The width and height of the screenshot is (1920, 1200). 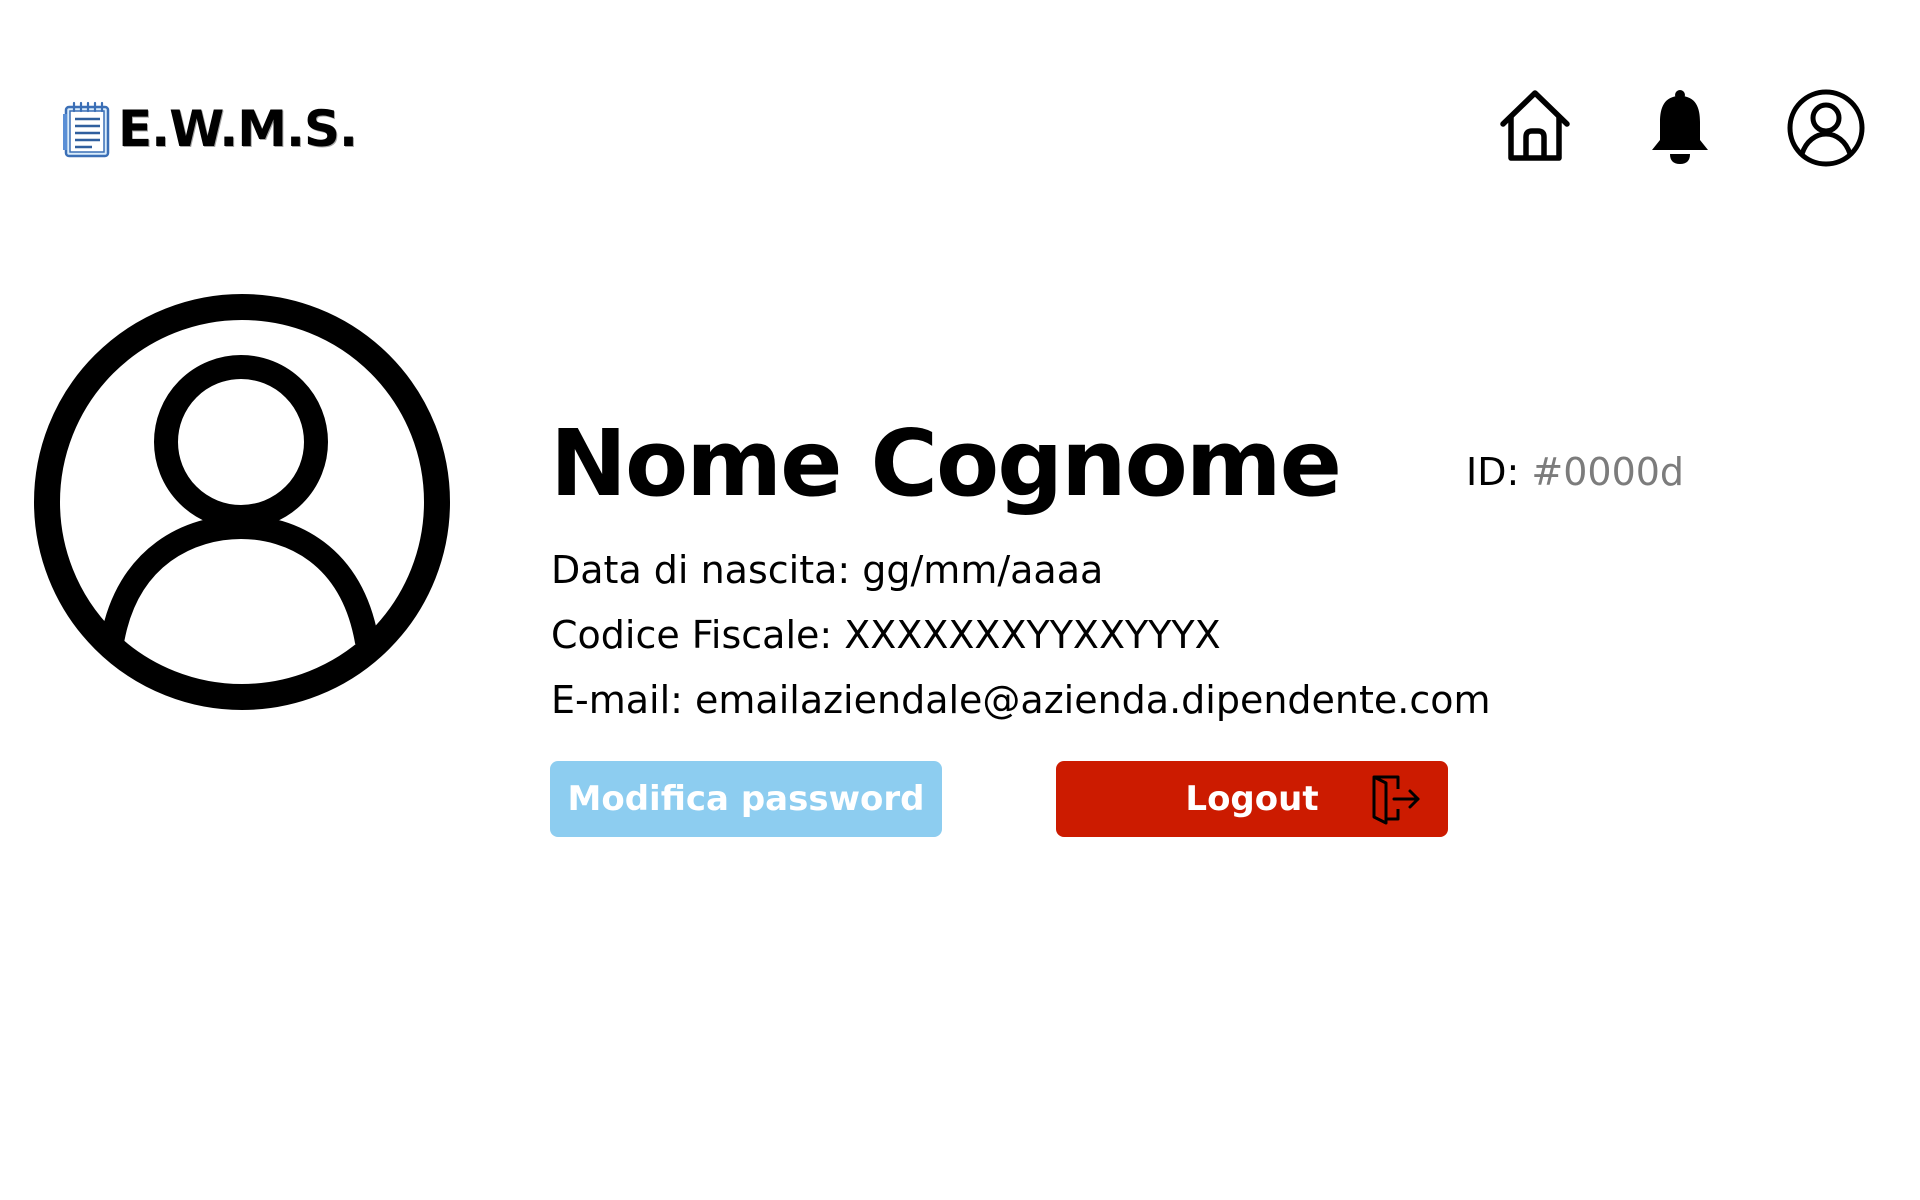 I want to click on change-password-label: Modifica password, so click(x=746, y=799).